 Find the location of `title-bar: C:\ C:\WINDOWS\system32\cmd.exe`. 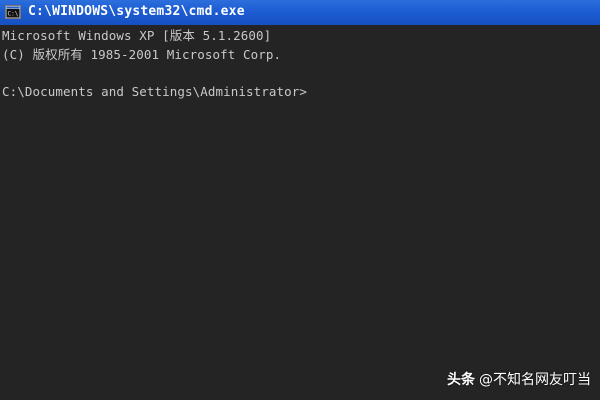

title-bar: C:\ C:\WINDOWS\system32\cmd.exe is located at coordinates (300, 12).